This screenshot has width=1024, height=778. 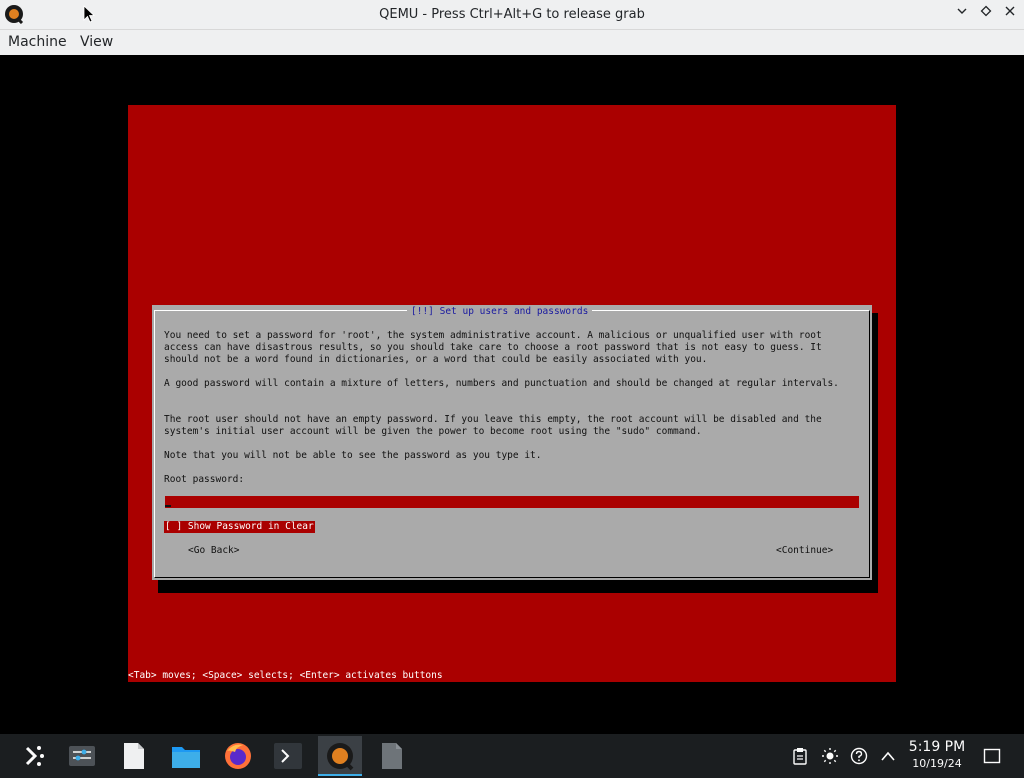 What do you see at coordinates (992, 756) in the screenshot?
I see `show-desktop-icon` at bounding box center [992, 756].